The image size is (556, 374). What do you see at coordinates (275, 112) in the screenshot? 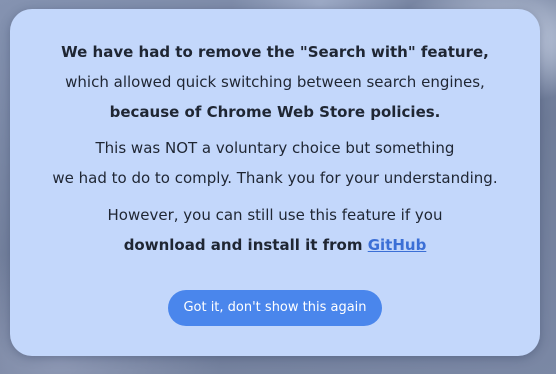
I see `policy-reason-line: because of Chrome Web Store policies.` at bounding box center [275, 112].